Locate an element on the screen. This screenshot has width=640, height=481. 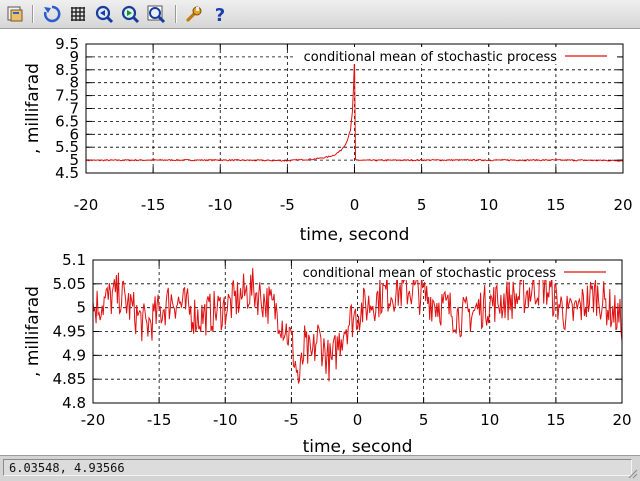
cursor-coordinates: 6.03548, 4.93566 is located at coordinates (317, 467).